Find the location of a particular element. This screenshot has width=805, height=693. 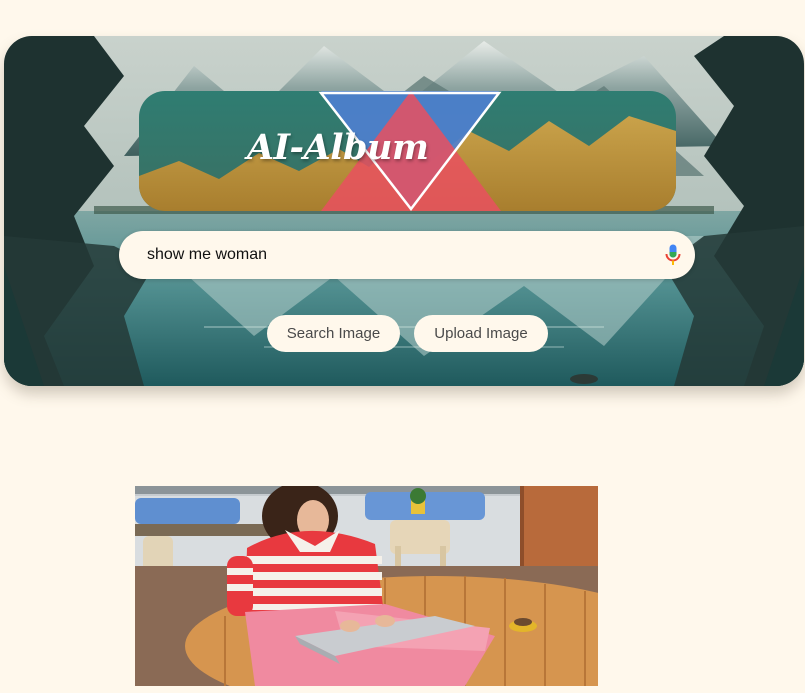

search-input is located at coordinates (392, 255).